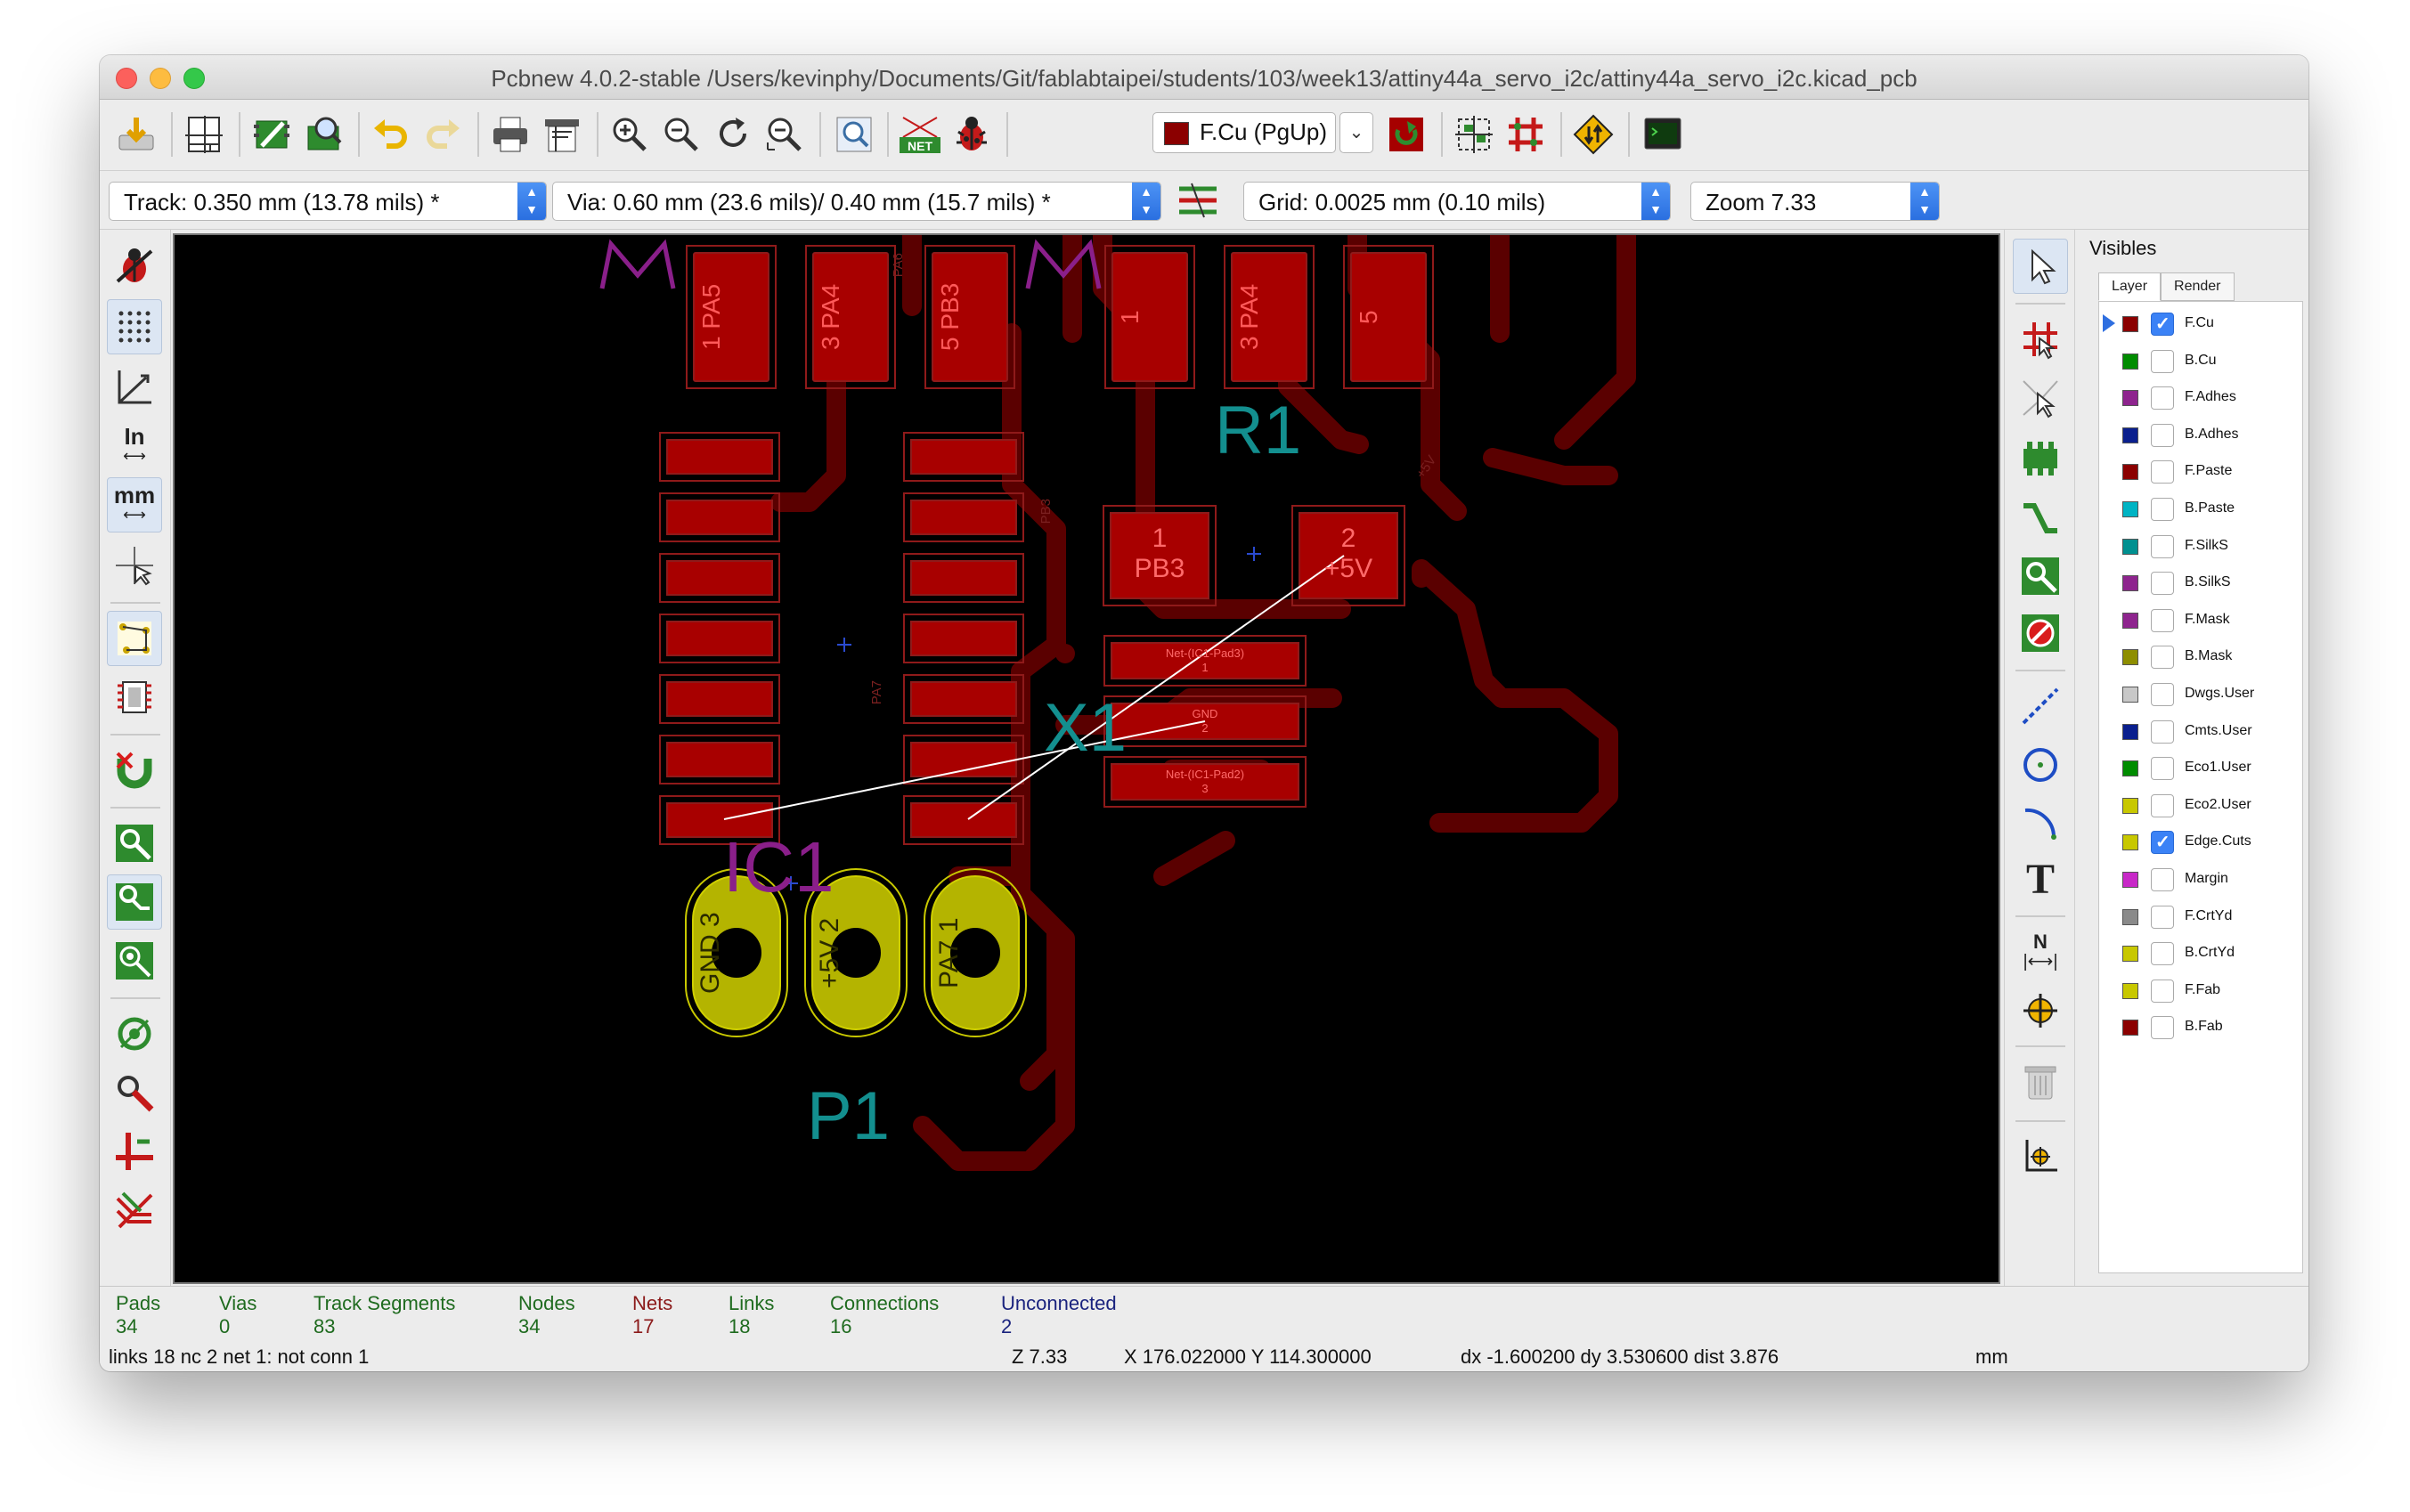 Image resolution: width=2410 pixels, height=1512 pixels. Describe the element at coordinates (920, 134) in the screenshot. I see `netlist-icon: NET` at that location.